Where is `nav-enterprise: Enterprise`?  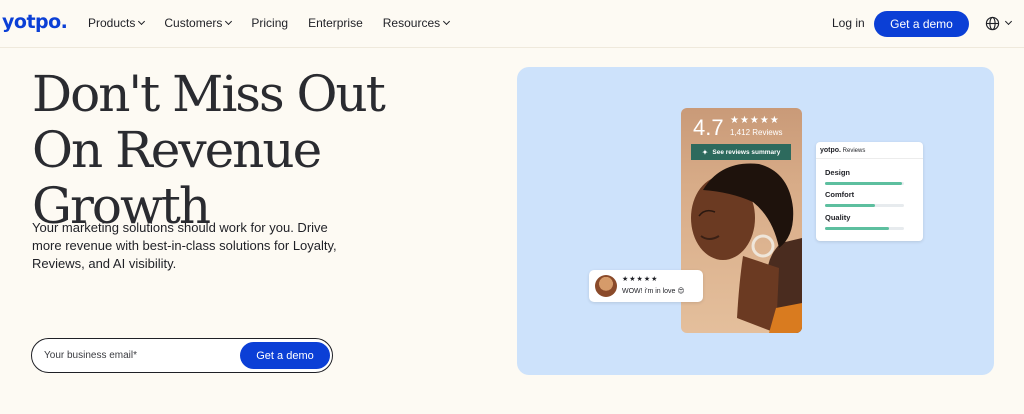
nav-enterprise: Enterprise is located at coordinates (335, 23).